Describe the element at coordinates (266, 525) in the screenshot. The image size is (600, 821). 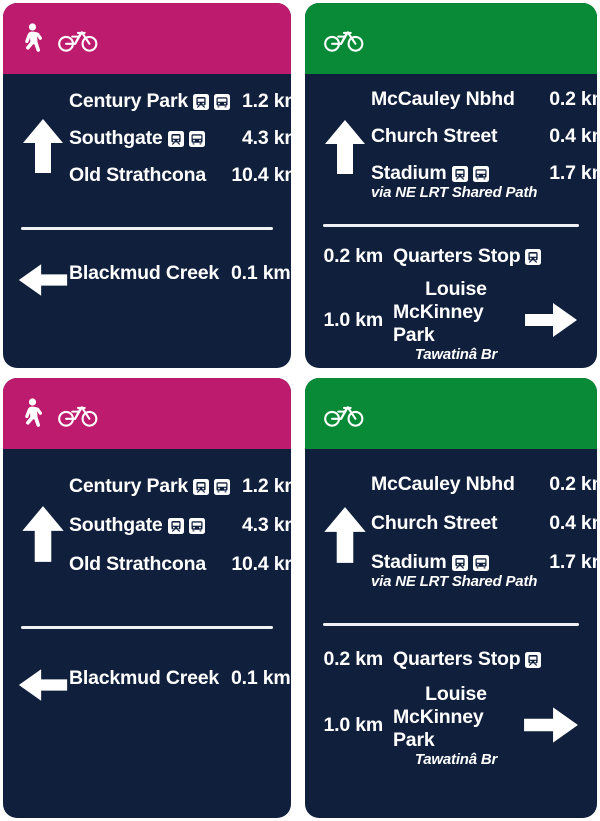
I see `destination-distance: 4.3 km` at that location.